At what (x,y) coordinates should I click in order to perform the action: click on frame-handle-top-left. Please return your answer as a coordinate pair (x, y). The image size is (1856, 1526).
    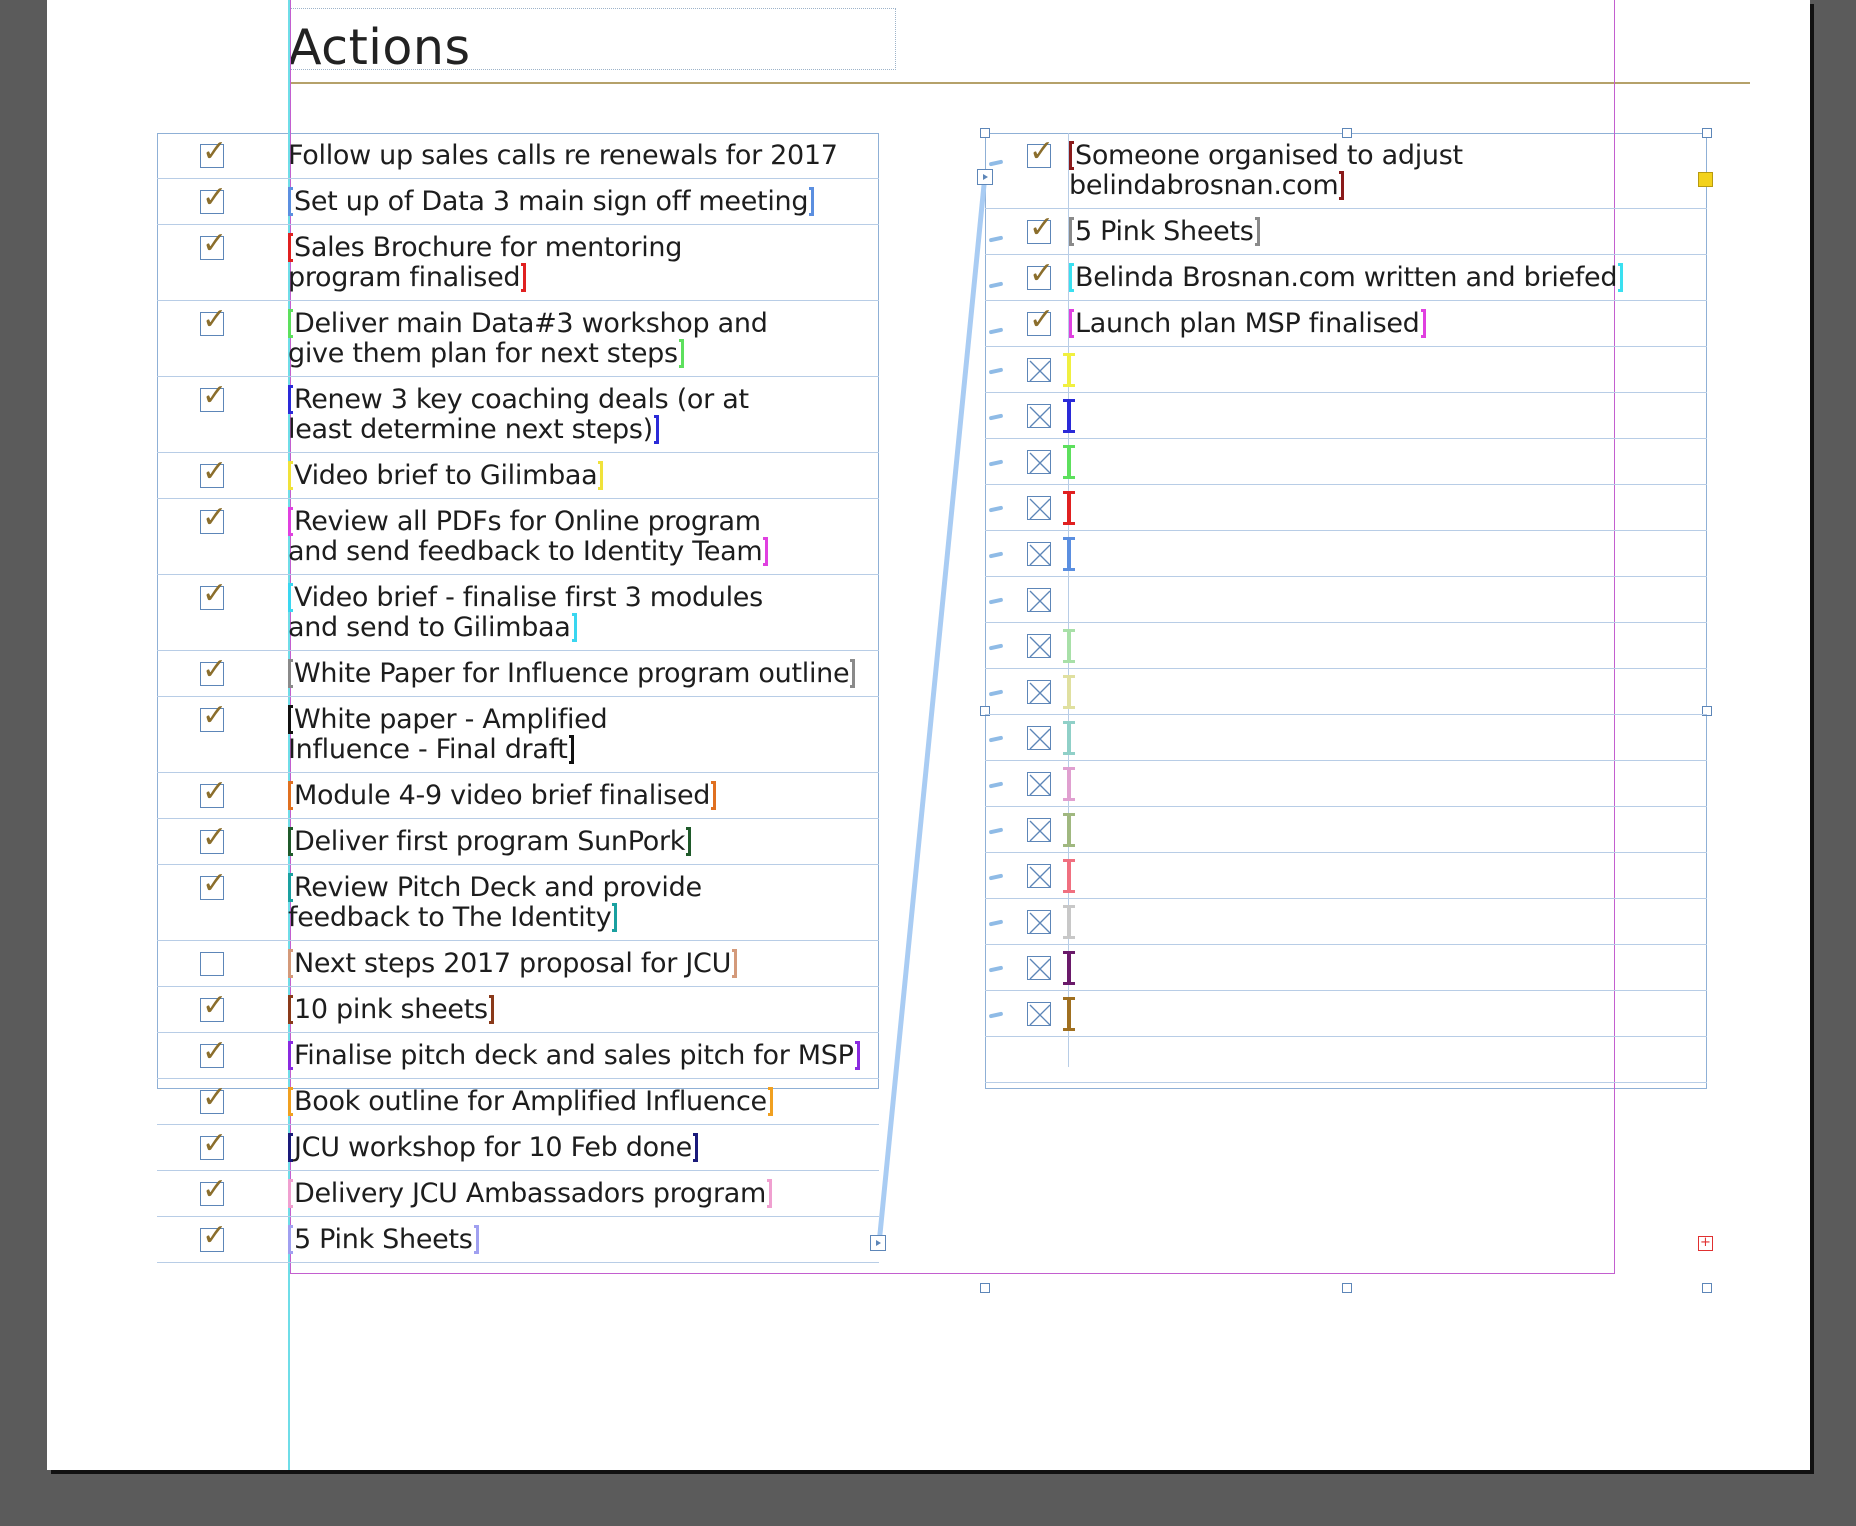
    Looking at the image, I should click on (985, 133).